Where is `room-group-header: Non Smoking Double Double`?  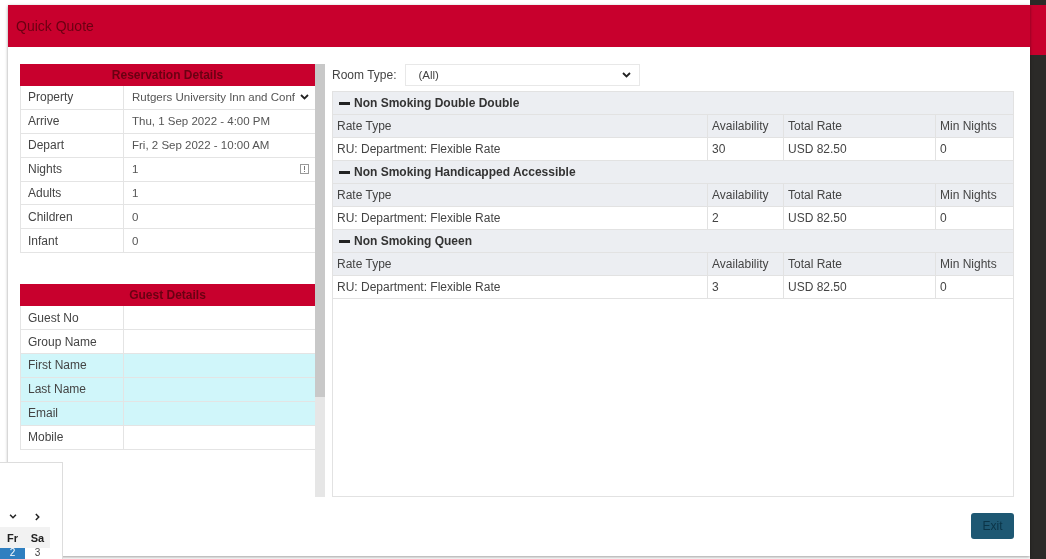 room-group-header: Non Smoking Double Double is located at coordinates (673, 103).